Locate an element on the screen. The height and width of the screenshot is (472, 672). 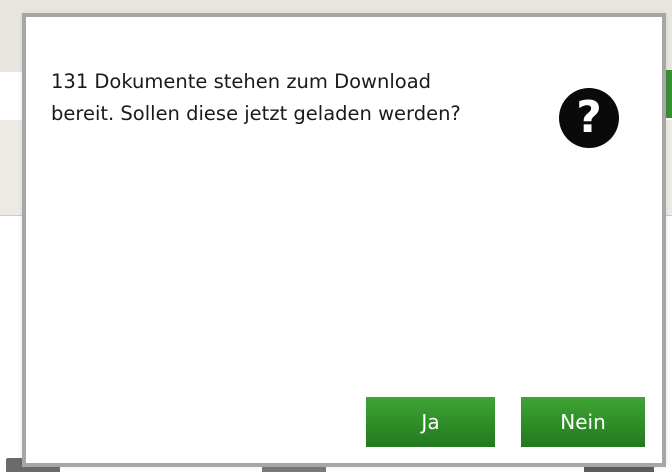
question-icon: ? is located at coordinates (589, 118).